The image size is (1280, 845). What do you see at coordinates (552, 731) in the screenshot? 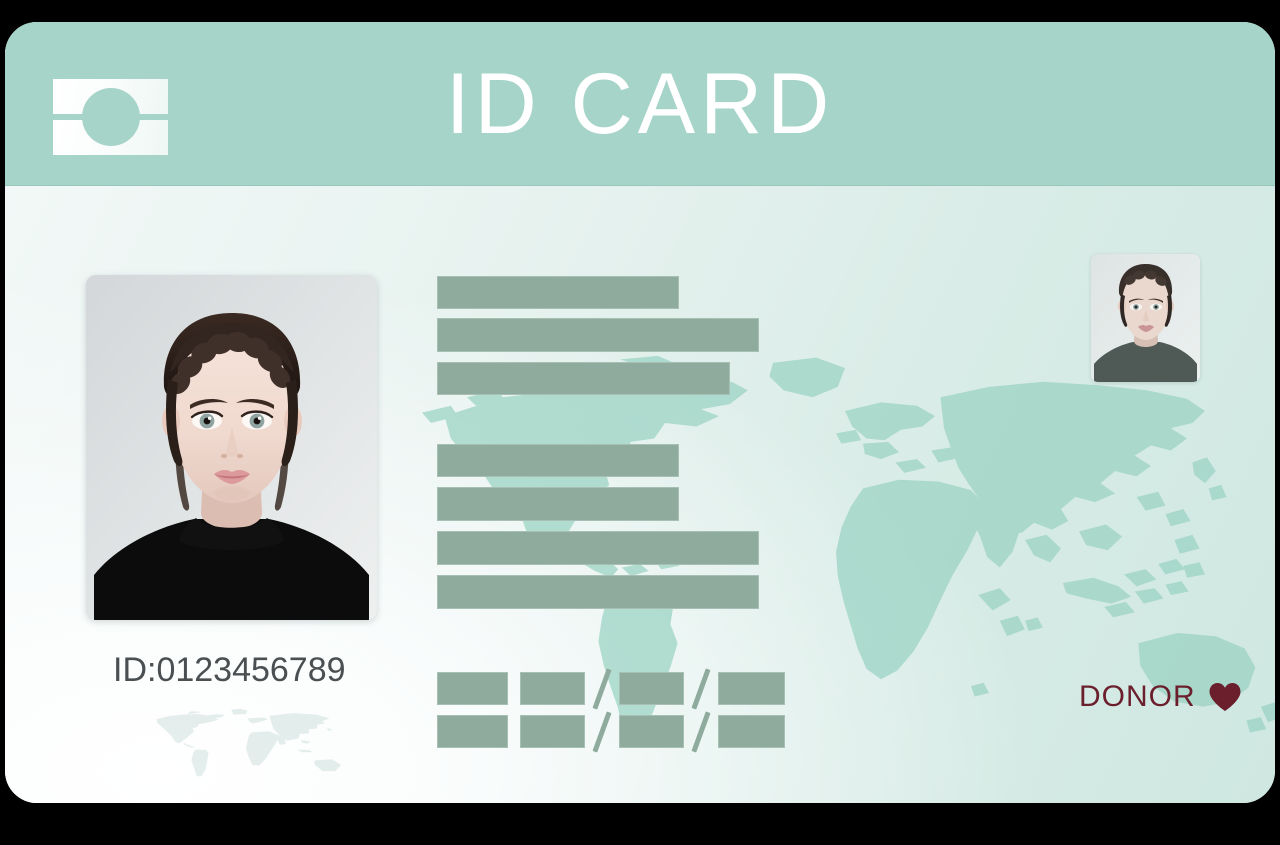
I see `expiry-month-block` at bounding box center [552, 731].